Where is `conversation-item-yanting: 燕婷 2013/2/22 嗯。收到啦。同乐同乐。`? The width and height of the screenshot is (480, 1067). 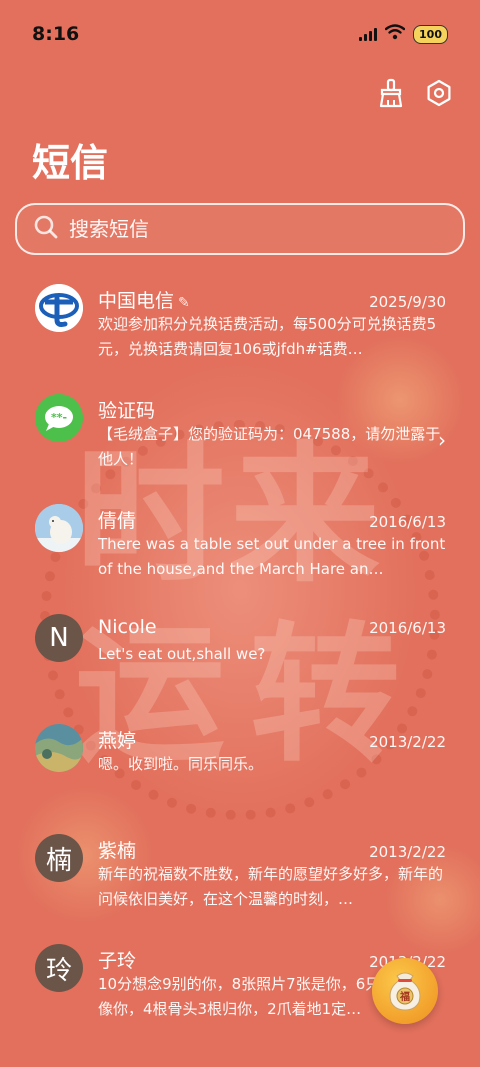 conversation-item-yanting: 燕婷 2013/2/22 嗯。收到啦。同乐同乐。 is located at coordinates (240, 773).